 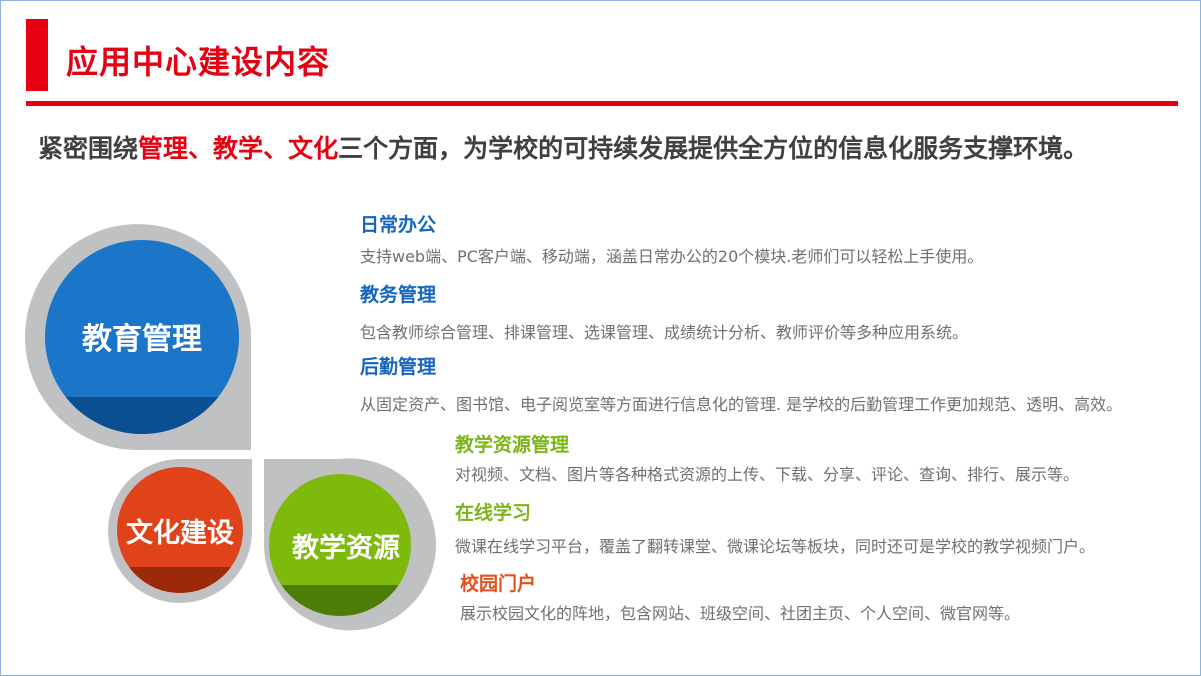 What do you see at coordinates (493, 513) in the screenshot?
I see `item-title: 在线学习` at bounding box center [493, 513].